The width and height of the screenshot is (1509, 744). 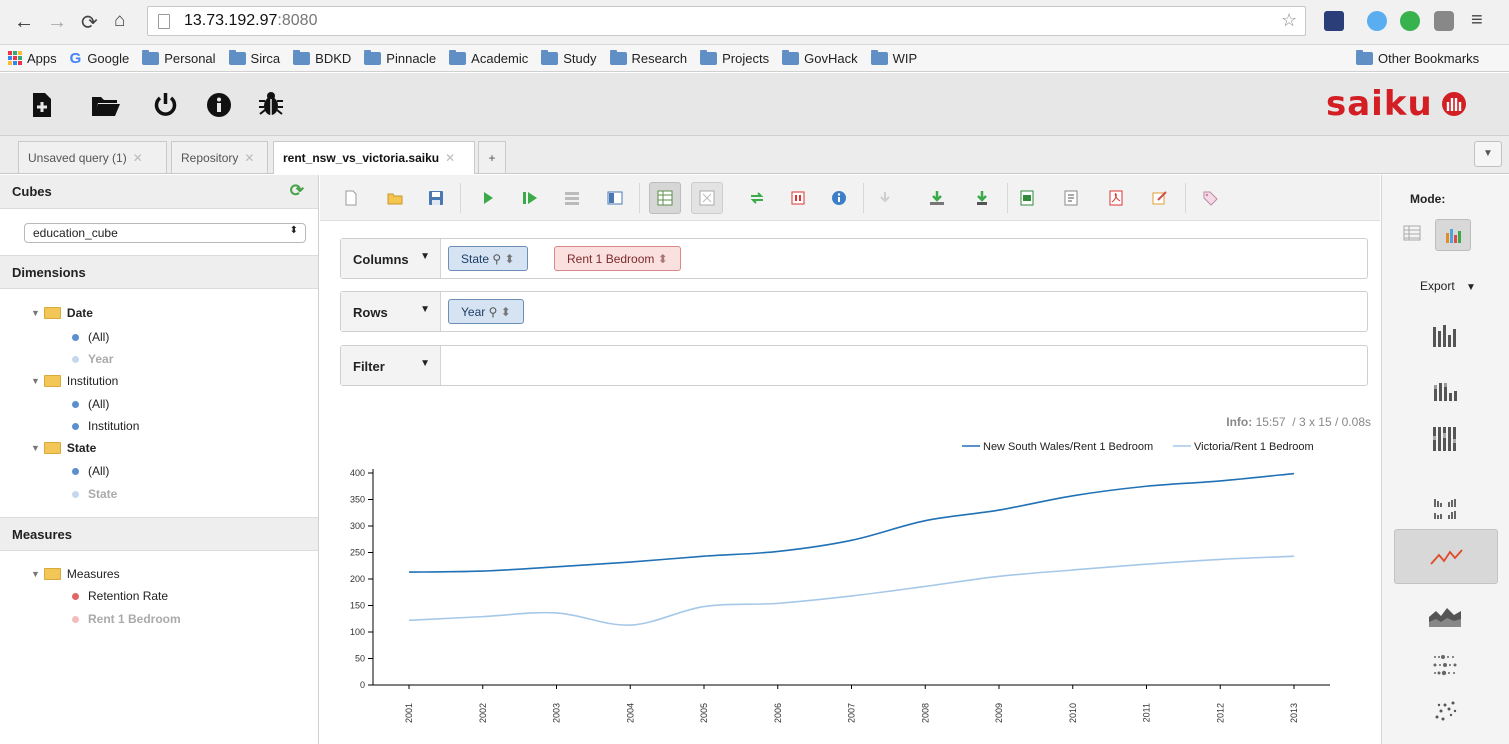 I want to click on dimension-institution: ▼ Institution, so click(x=74, y=381).